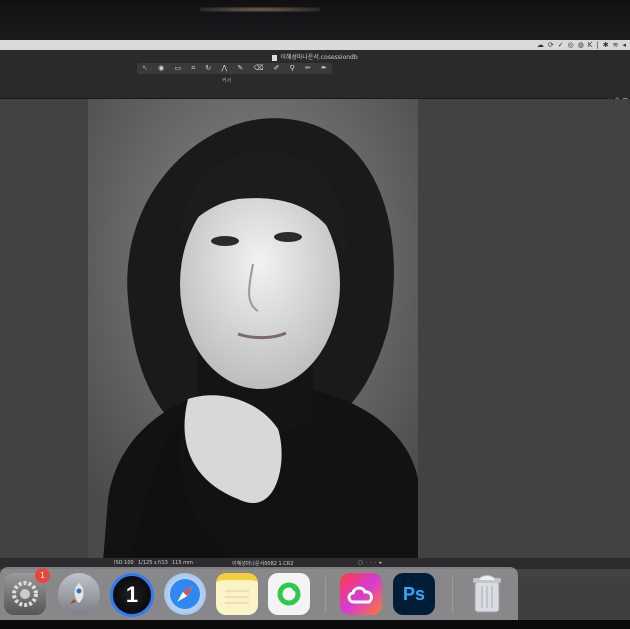 This screenshot has height=629, width=630. I want to click on brush-tool-icon: ✎, so click(240, 68).